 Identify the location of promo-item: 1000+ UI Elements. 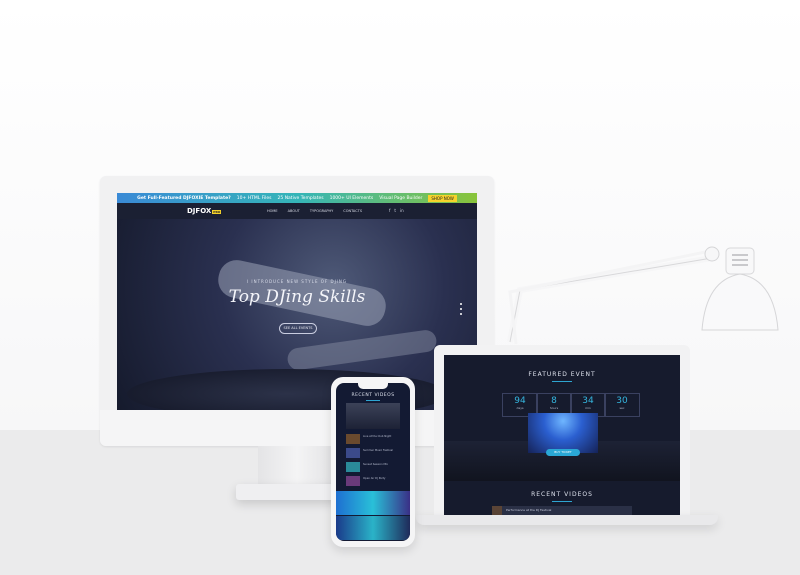
(351, 198).